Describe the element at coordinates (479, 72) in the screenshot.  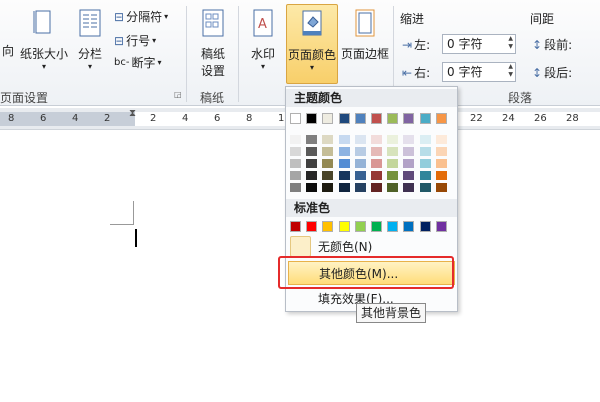
I see `indent-right-input: 0 字符 ▲ ▼` at that location.